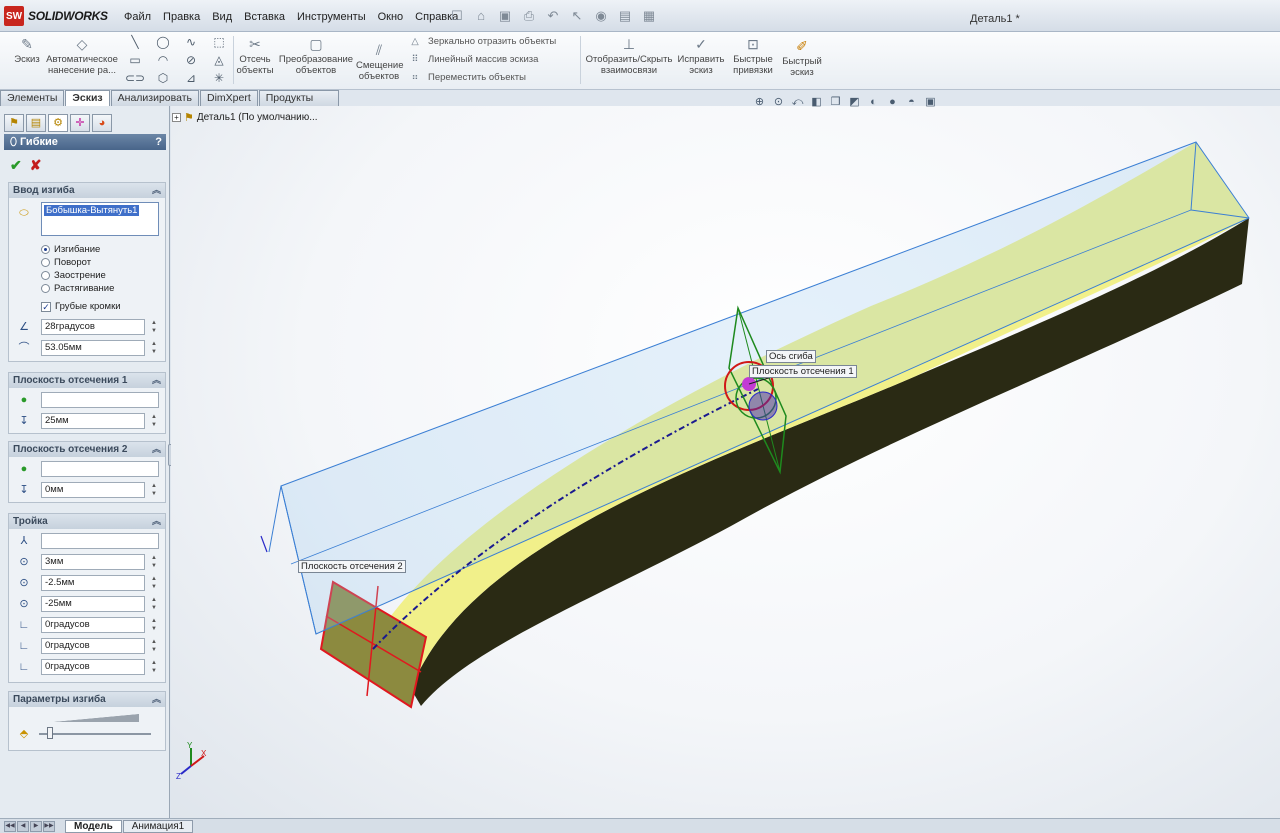 This screenshot has height=833, width=1280. What do you see at coordinates (93, 625) in the screenshot?
I see `triad-rot-x-field: 0градусов` at bounding box center [93, 625].